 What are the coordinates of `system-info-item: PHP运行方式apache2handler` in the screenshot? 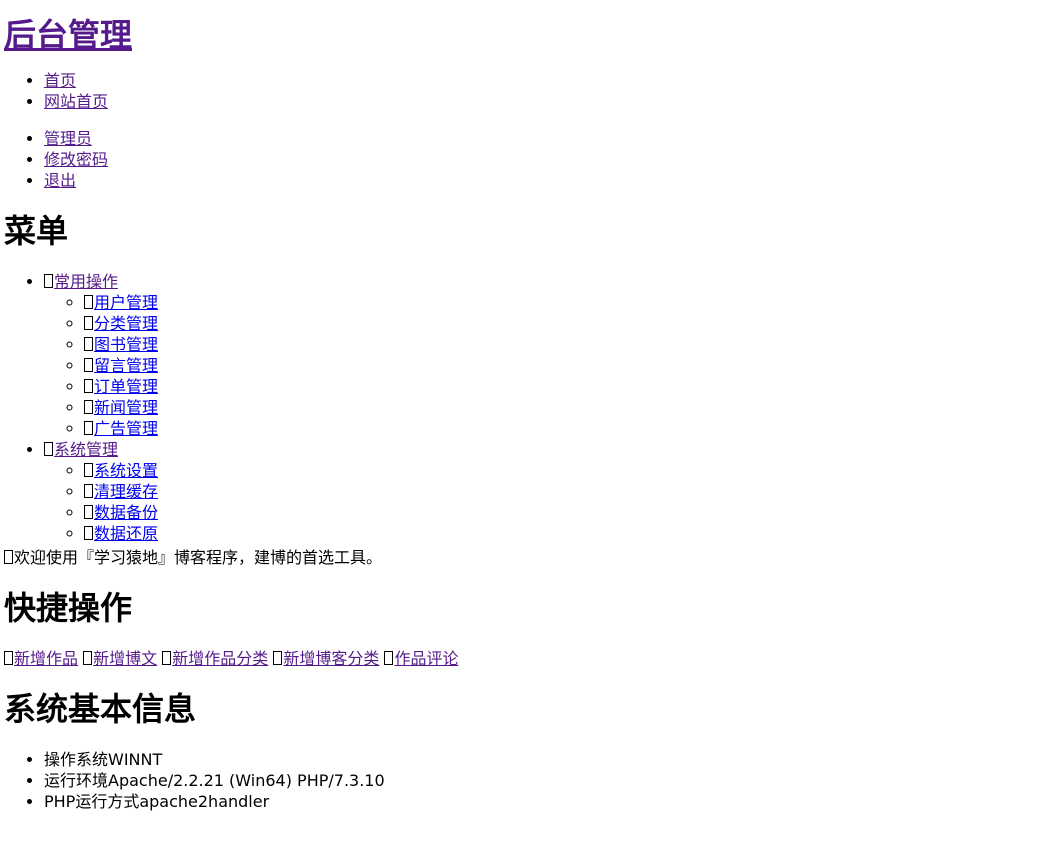 It's located at (543, 801).